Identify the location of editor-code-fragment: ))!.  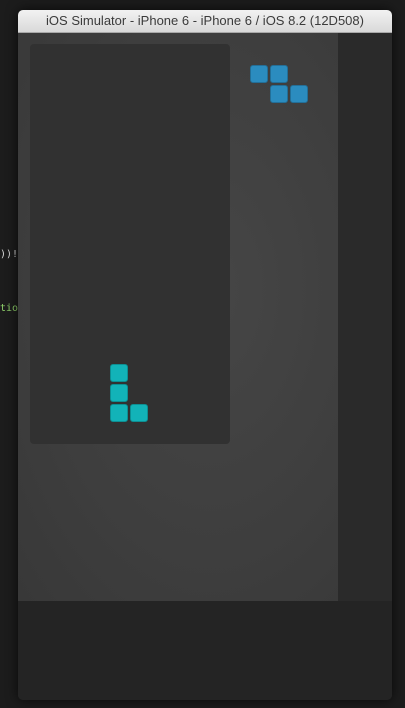
(9, 254).